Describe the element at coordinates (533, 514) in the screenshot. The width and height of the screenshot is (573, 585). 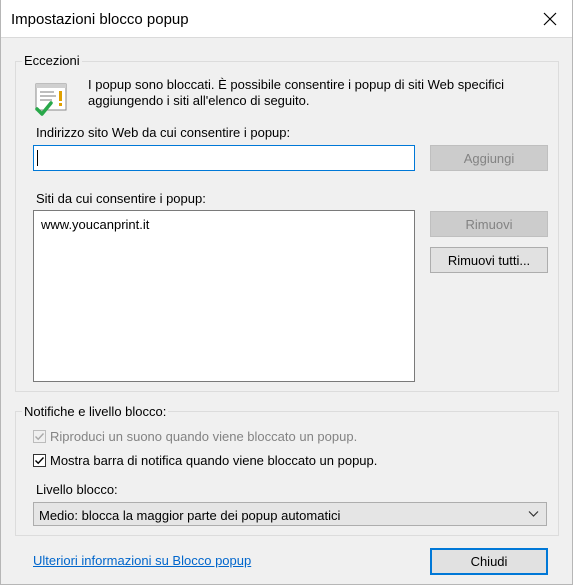
I see `chevron-down-icon` at that location.